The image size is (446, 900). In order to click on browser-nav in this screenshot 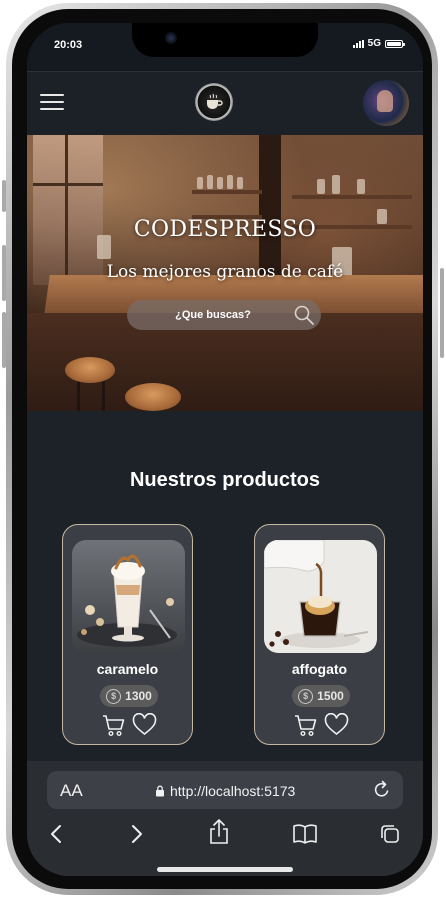, I will do `click(225, 836)`.